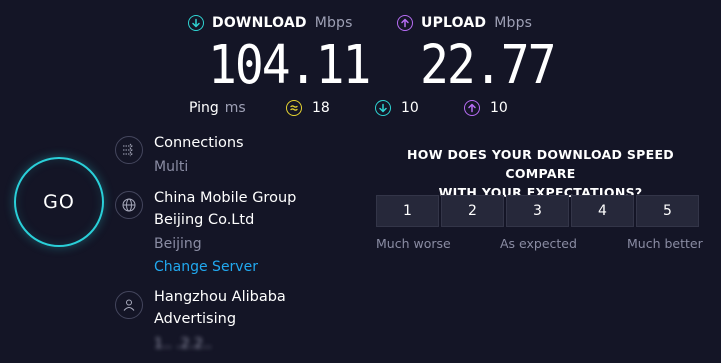 The image size is (721, 363). I want to click on ping-idle-value: 18, so click(321, 108).